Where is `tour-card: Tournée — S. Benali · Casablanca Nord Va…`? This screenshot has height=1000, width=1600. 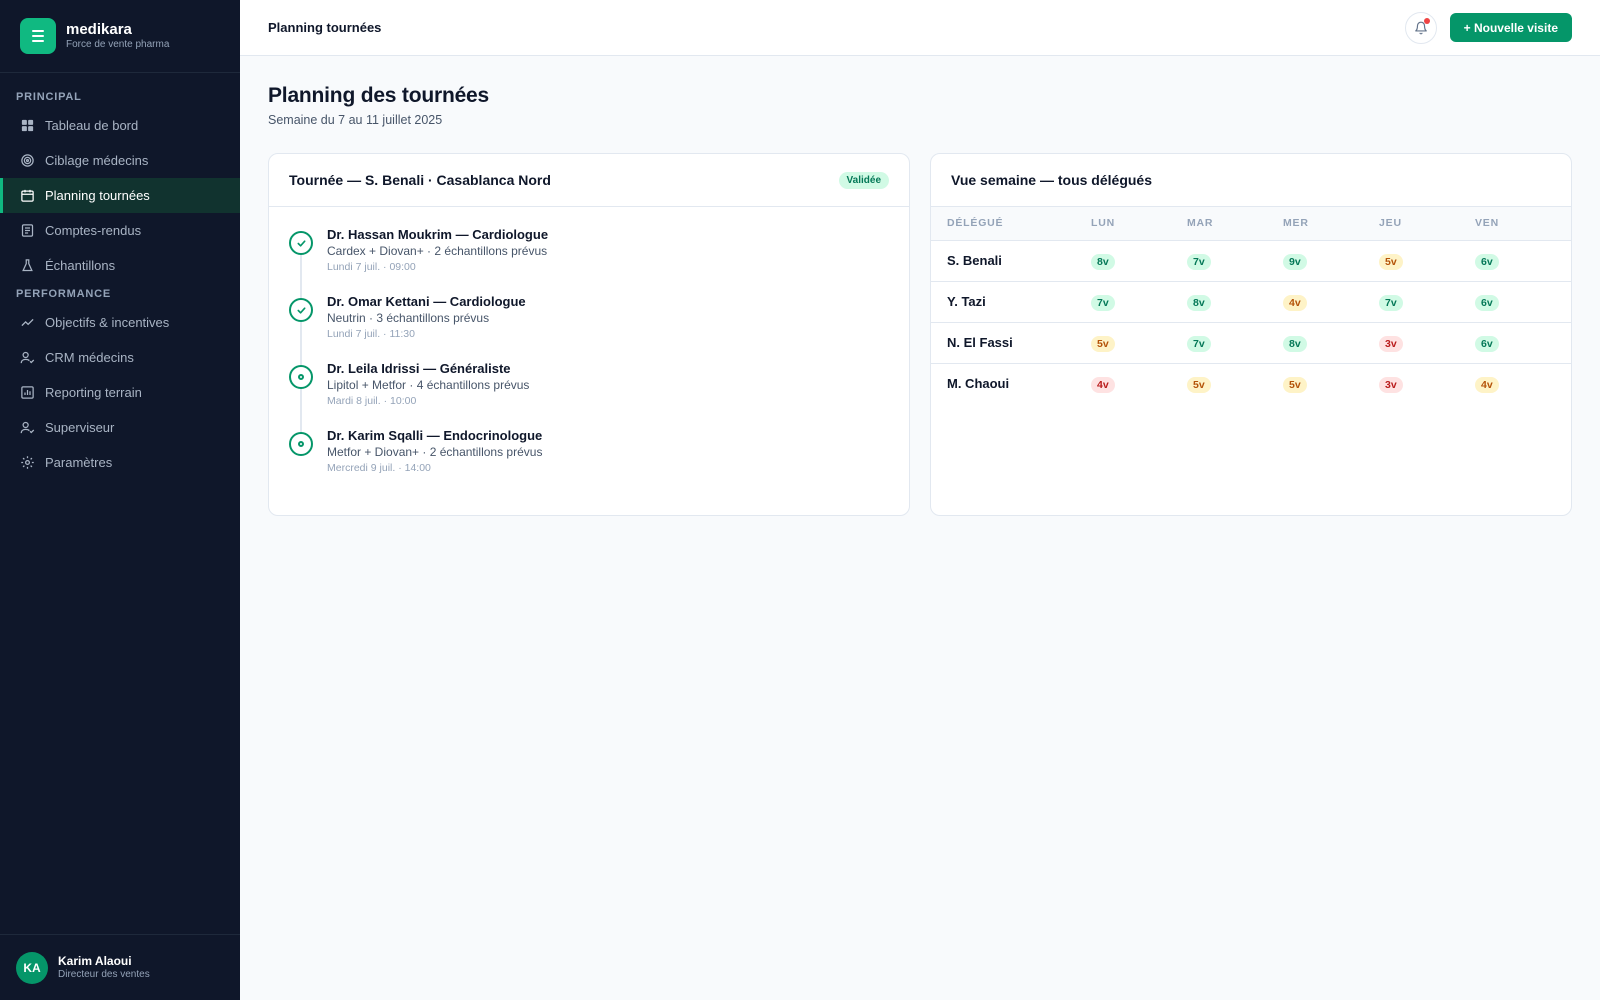 tour-card: Tournée — S. Benali · Casablanca Nord Va… is located at coordinates (589, 334).